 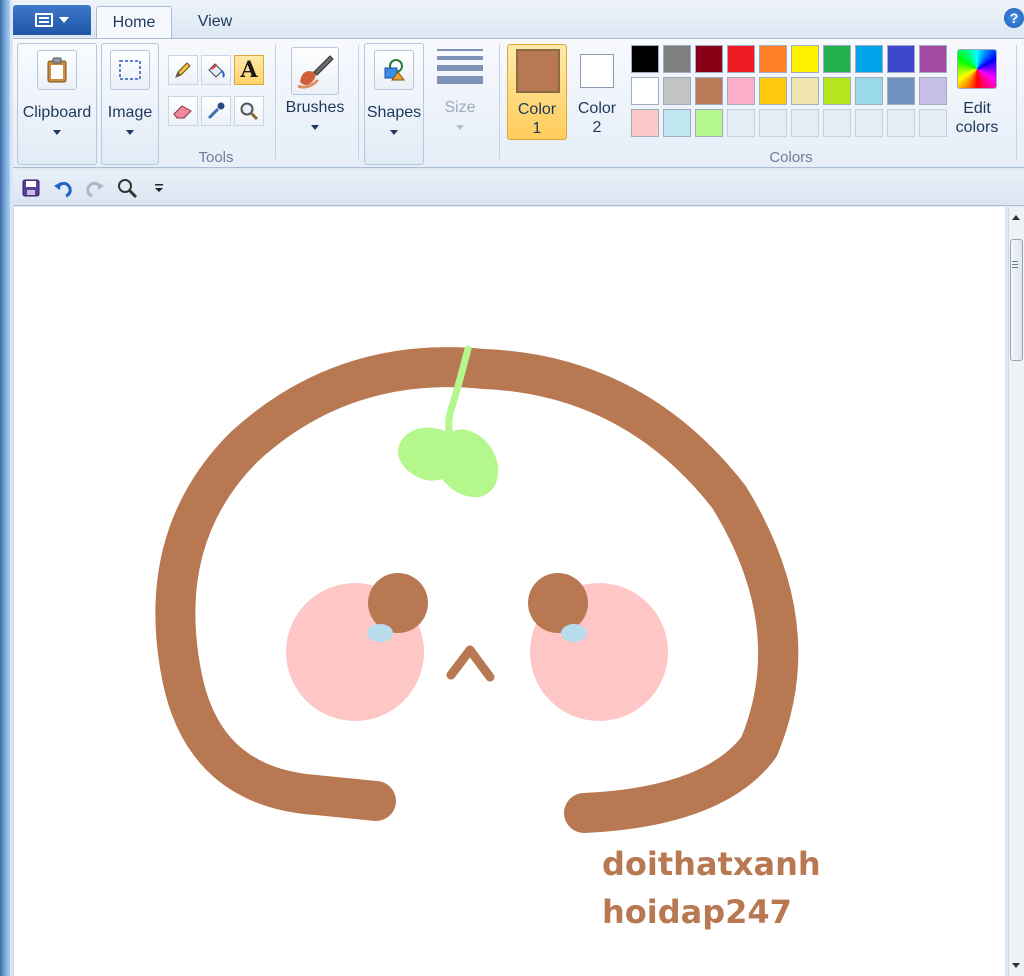 I want to click on select-icon, so click(x=130, y=70).